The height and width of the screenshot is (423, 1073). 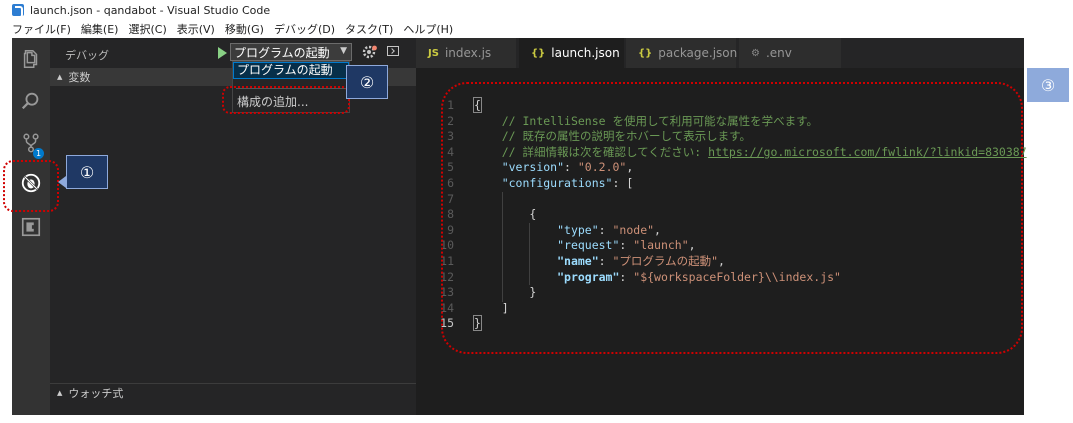 I want to click on dropdown-item-launch-program: プログラムの起動, so click(x=291, y=70).